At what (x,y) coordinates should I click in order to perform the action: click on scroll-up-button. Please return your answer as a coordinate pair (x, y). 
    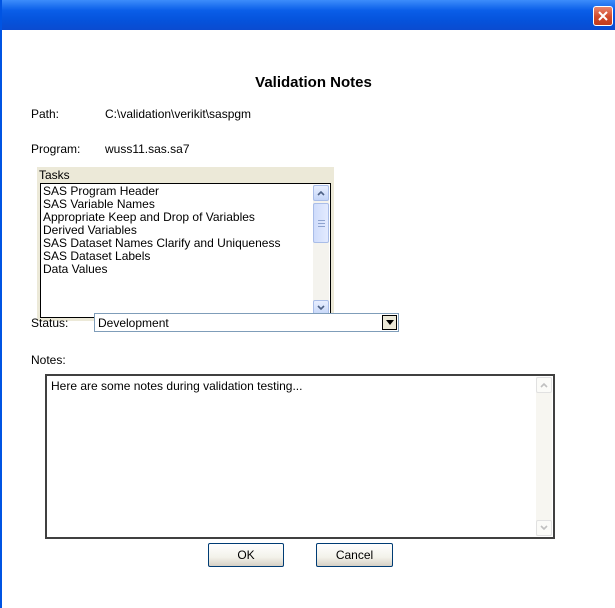
    Looking at the image, I should click on (321, 193).